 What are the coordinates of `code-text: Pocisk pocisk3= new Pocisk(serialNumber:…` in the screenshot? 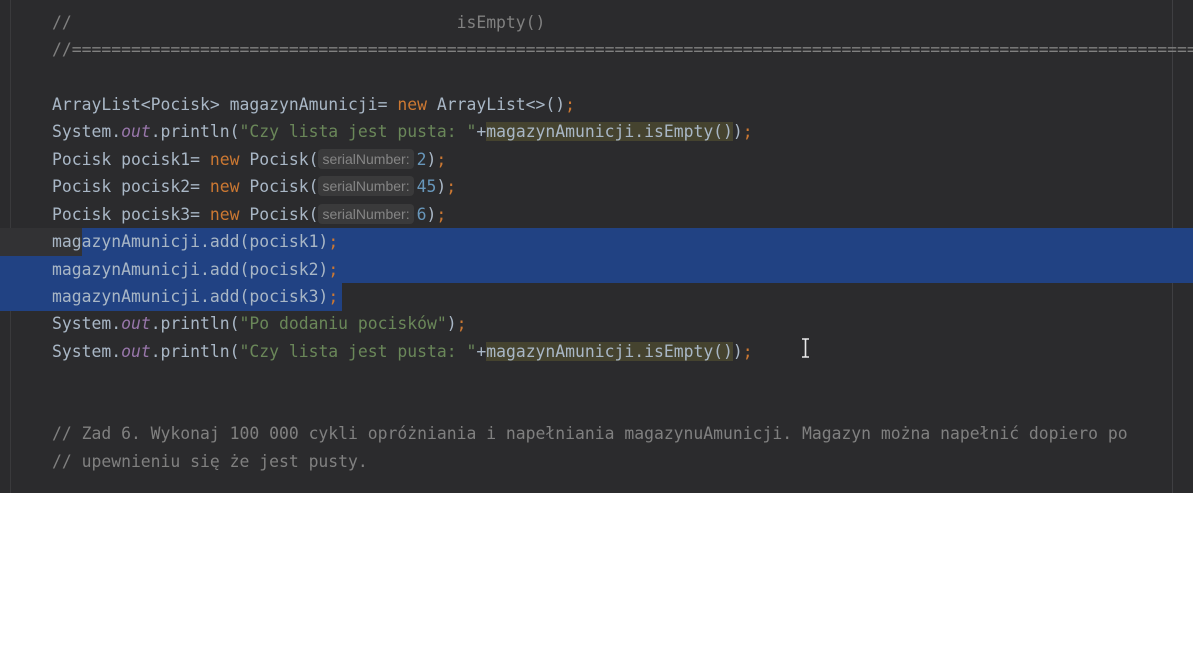 It's located at (249, 215).